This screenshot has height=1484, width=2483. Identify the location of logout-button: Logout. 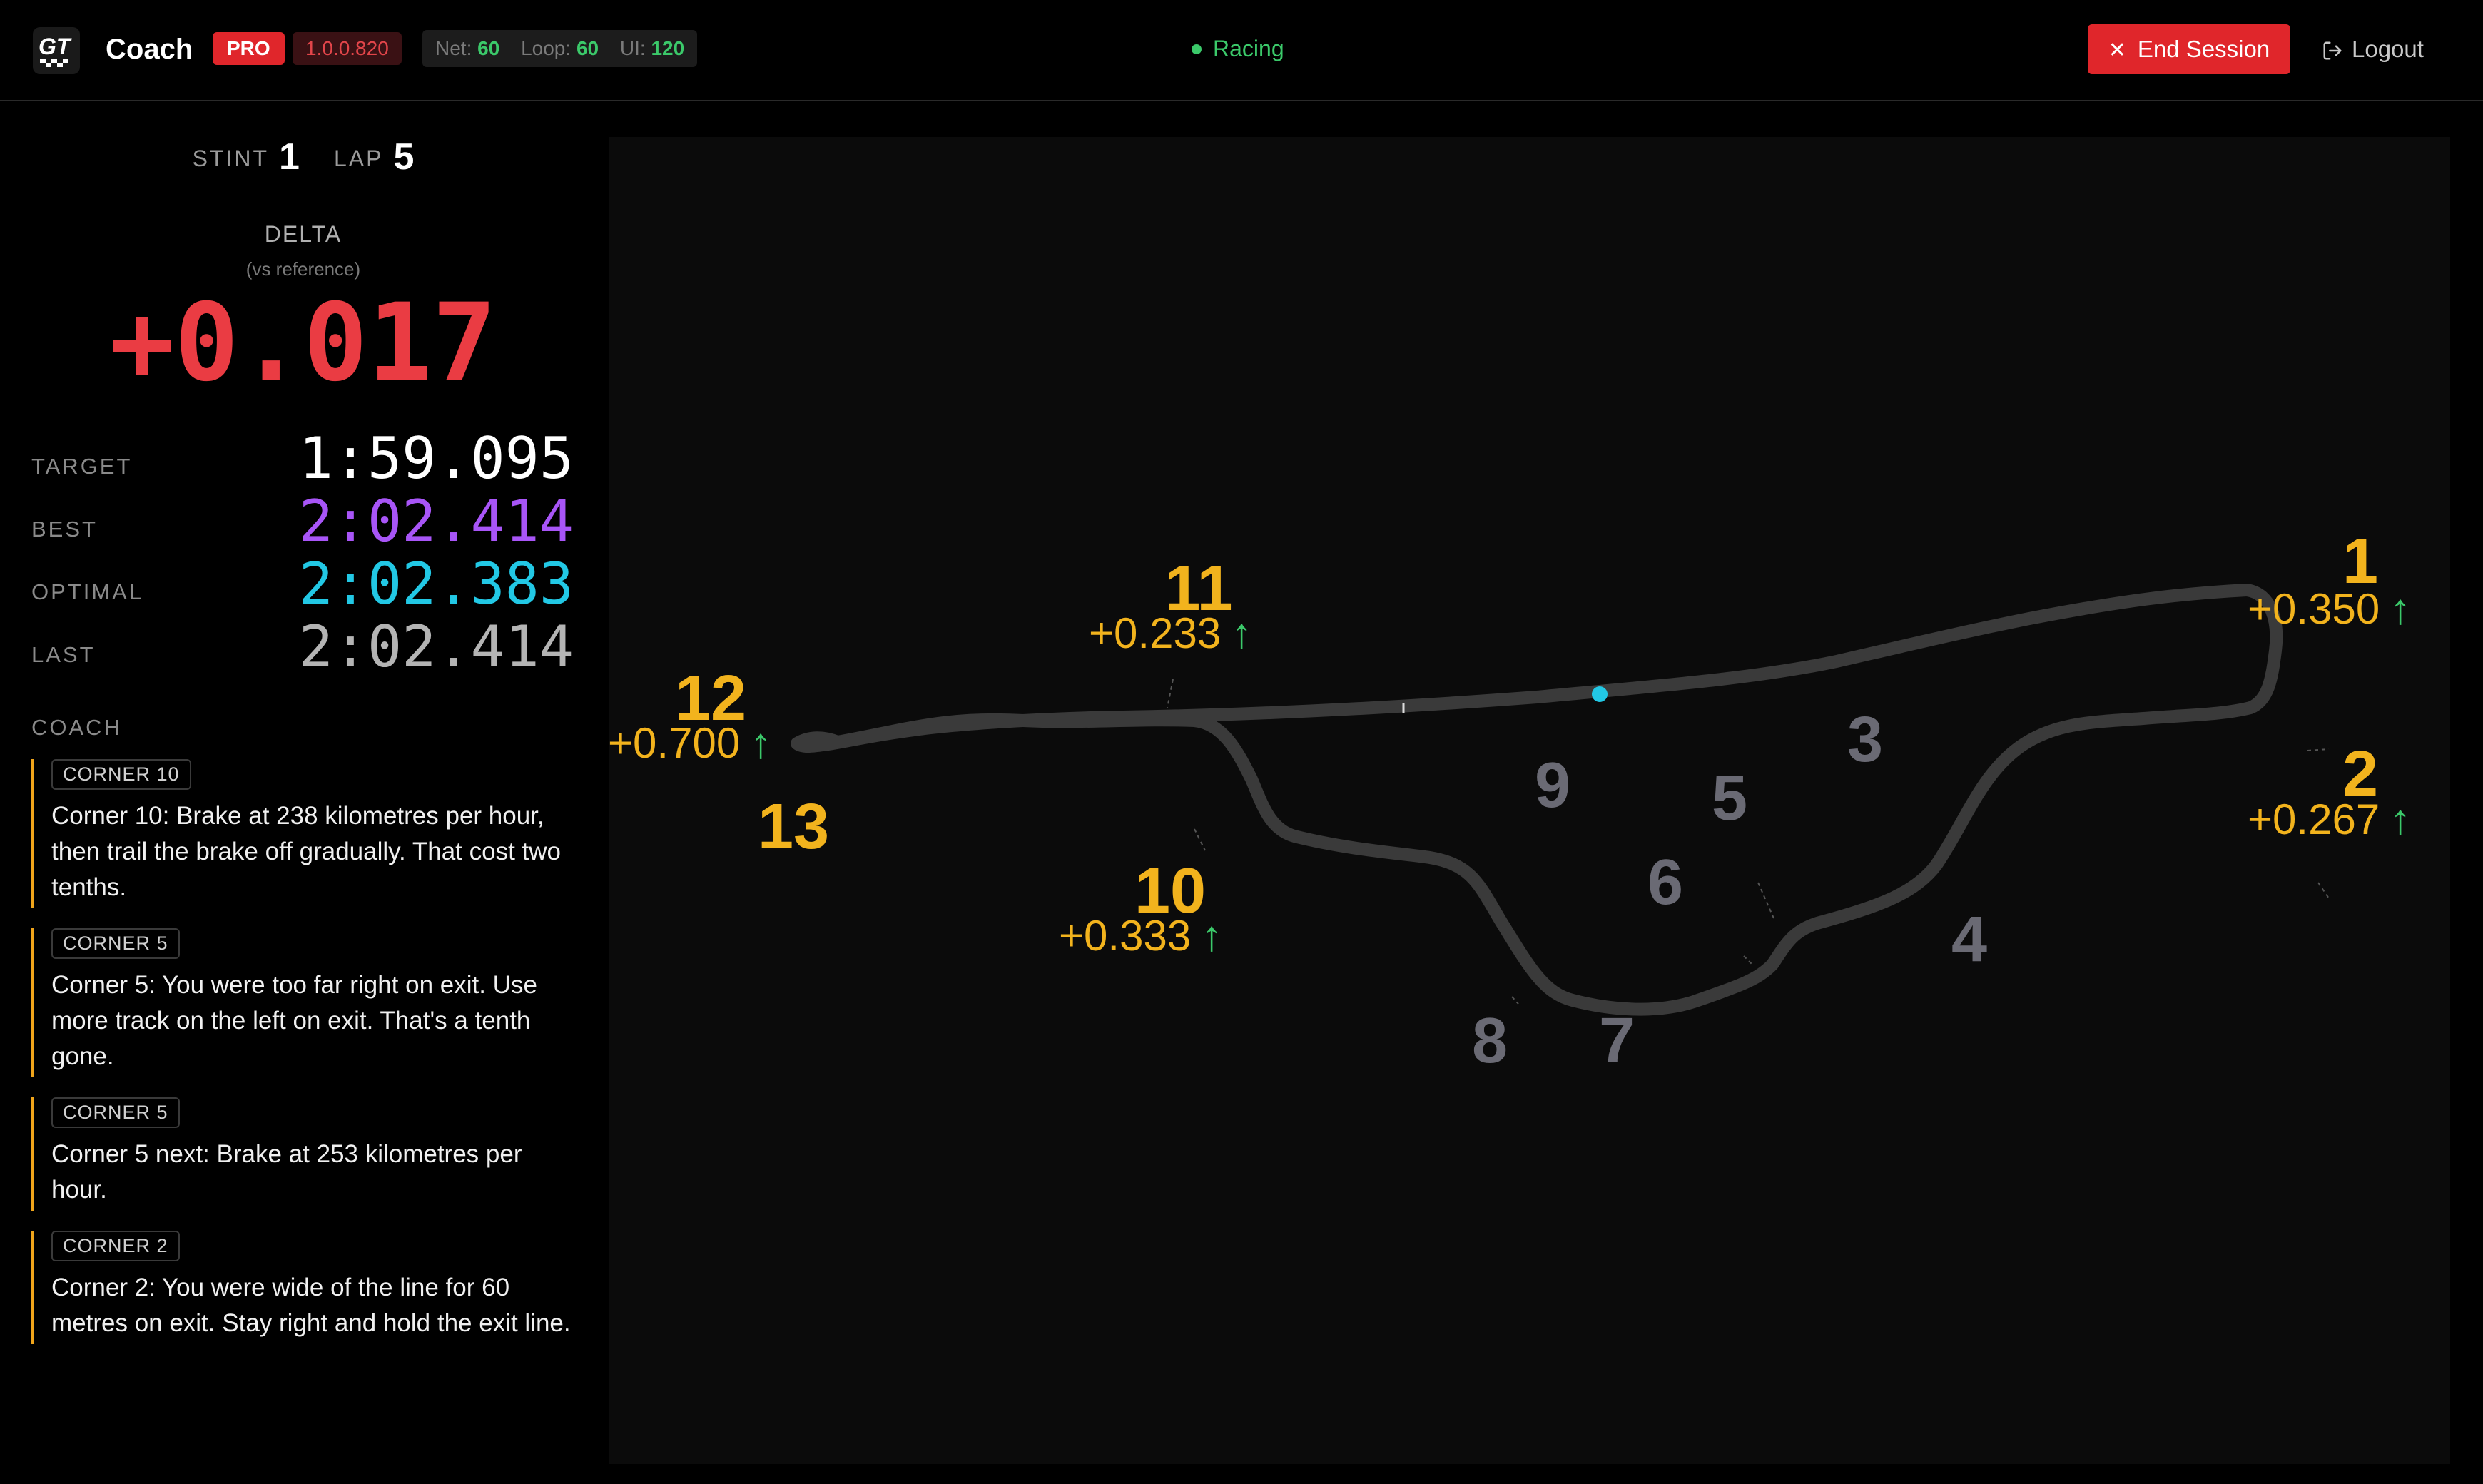
(2373, 49).